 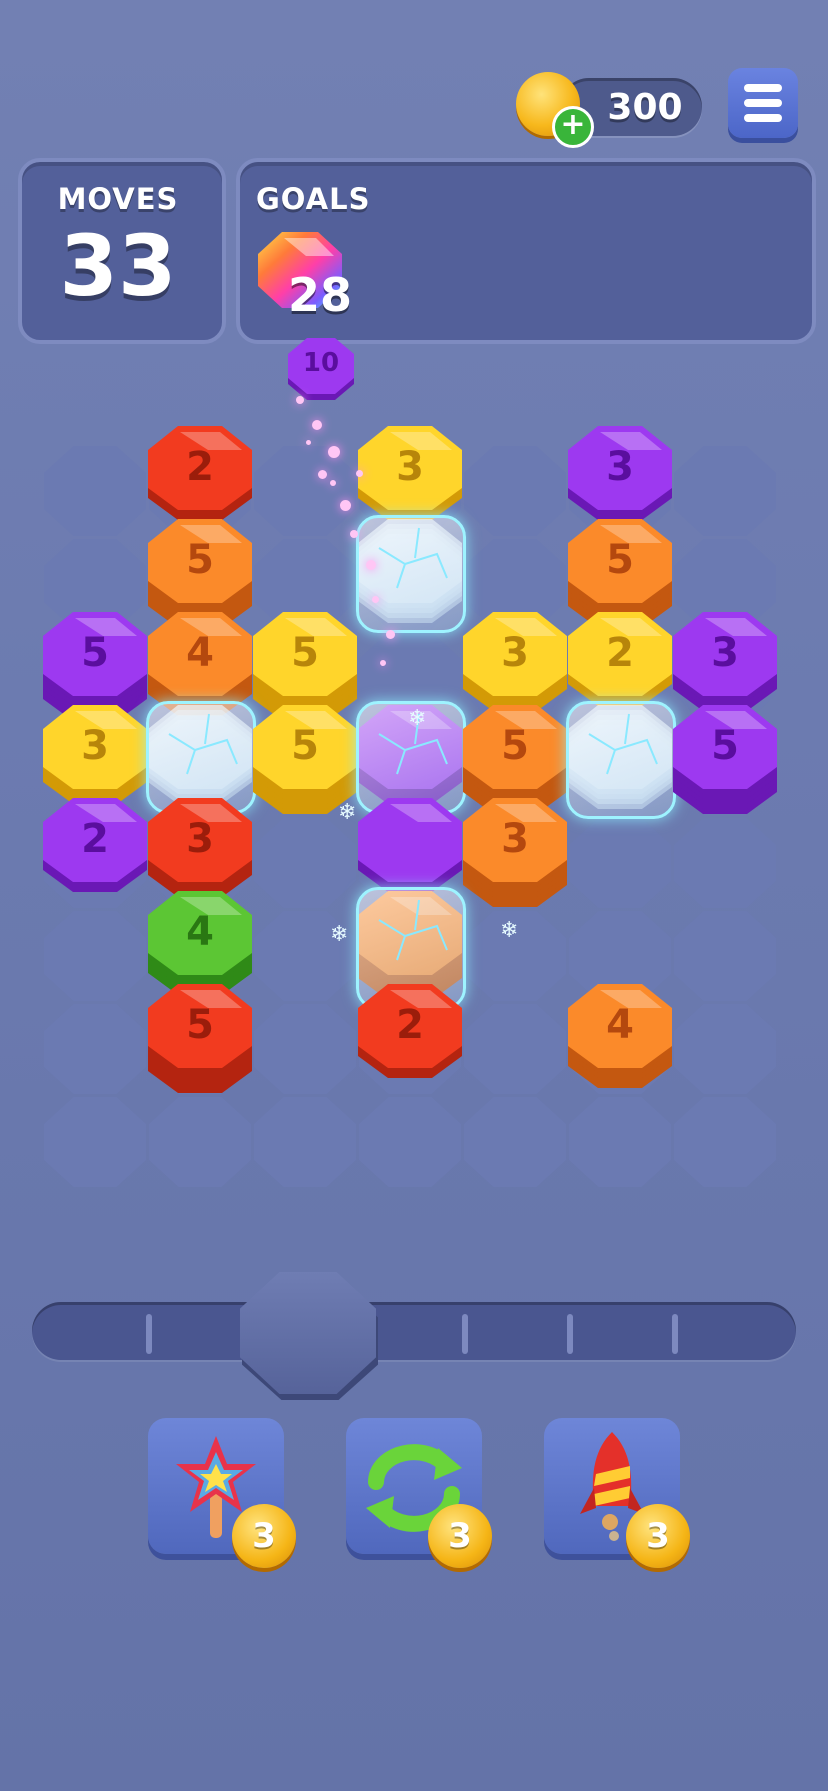 What do you see at coordinates (763, 88) in the screenshot?
I see `menu-icon` at bounding box center [763, 88].